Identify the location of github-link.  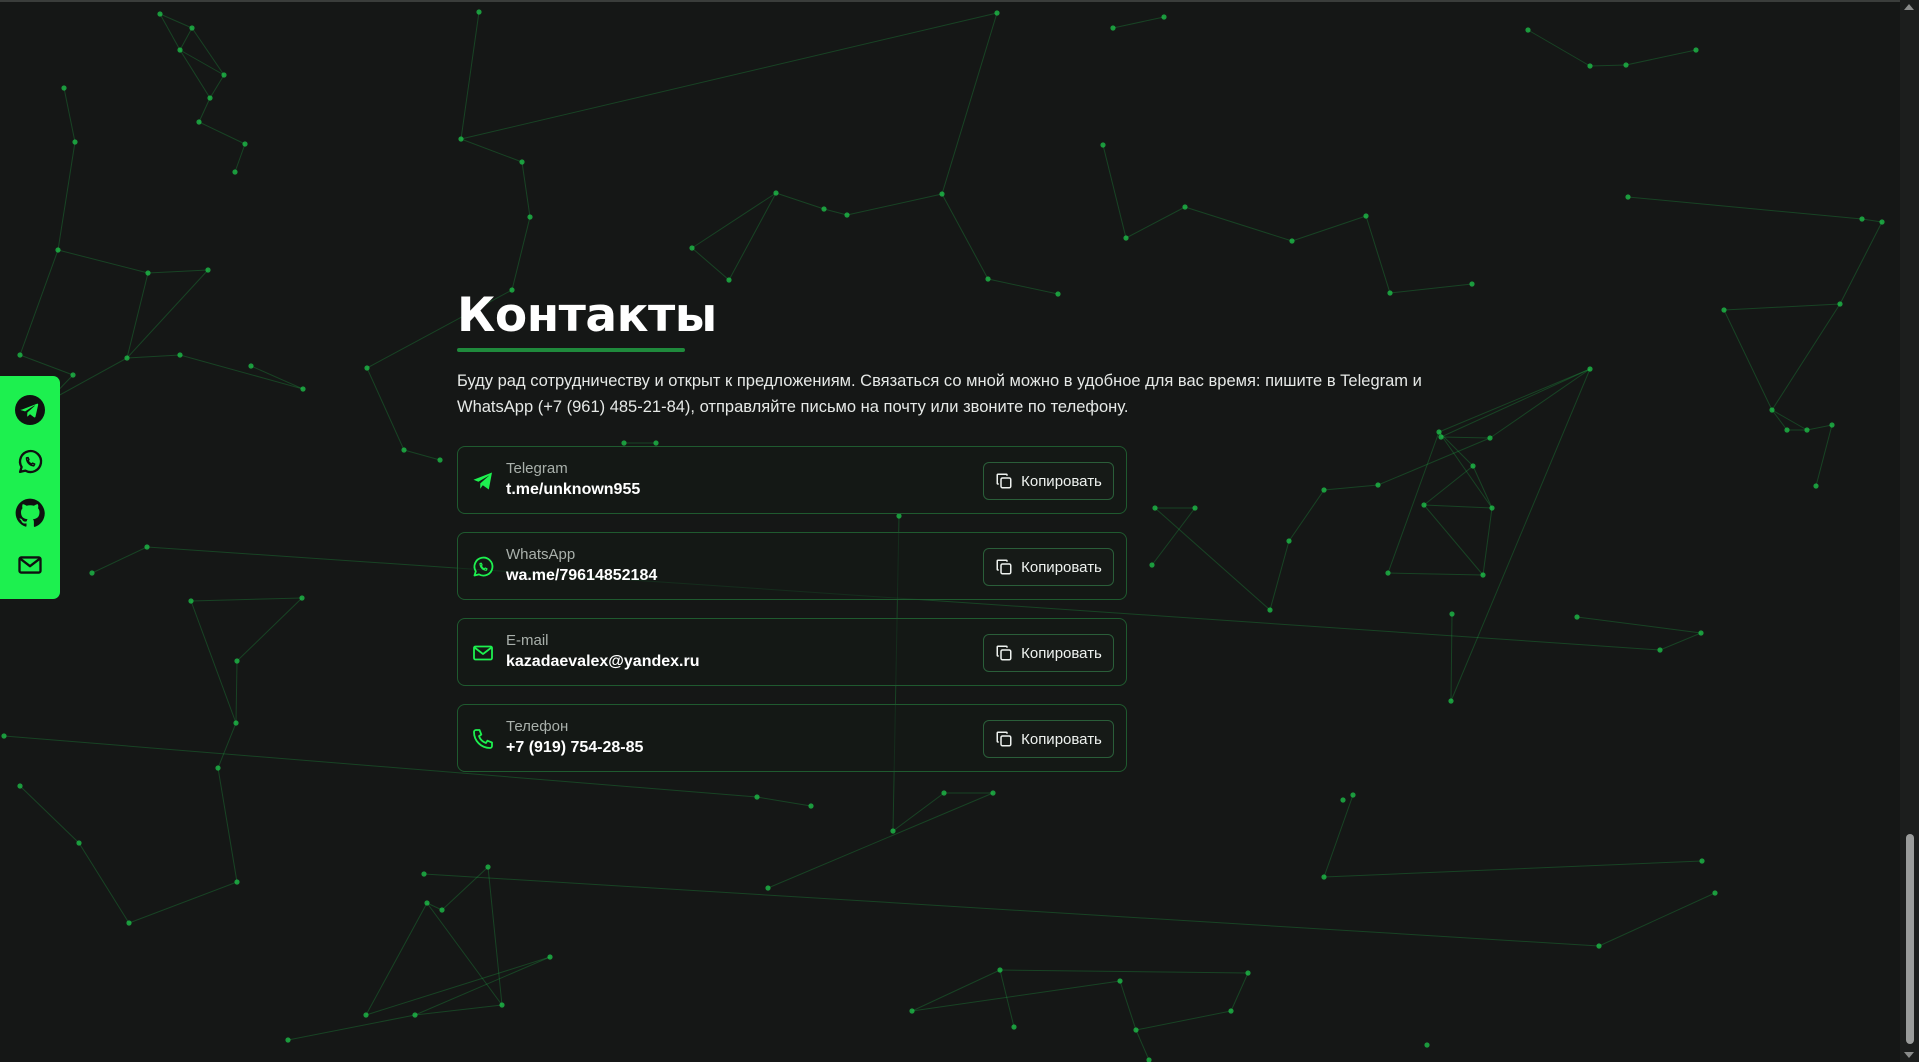
(30, 513).